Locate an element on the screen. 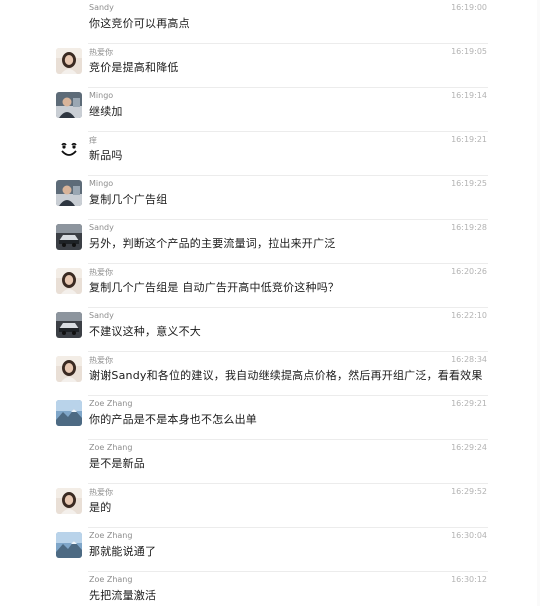  chat-message: Zoe Zhang 你的产品是不是本身也不怎么出单 16:29:21 is located at coordinates (270, 418).